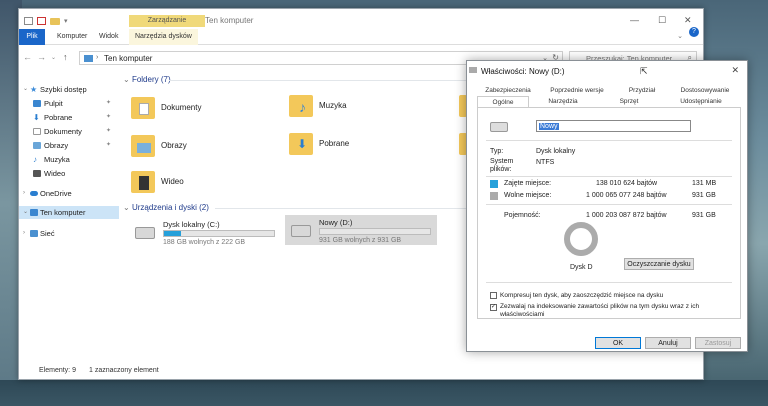 Image resolution: width=768 pixels, height=406 pixels. I want to click on sidebar-label: Obrazy, so click(56, 145).